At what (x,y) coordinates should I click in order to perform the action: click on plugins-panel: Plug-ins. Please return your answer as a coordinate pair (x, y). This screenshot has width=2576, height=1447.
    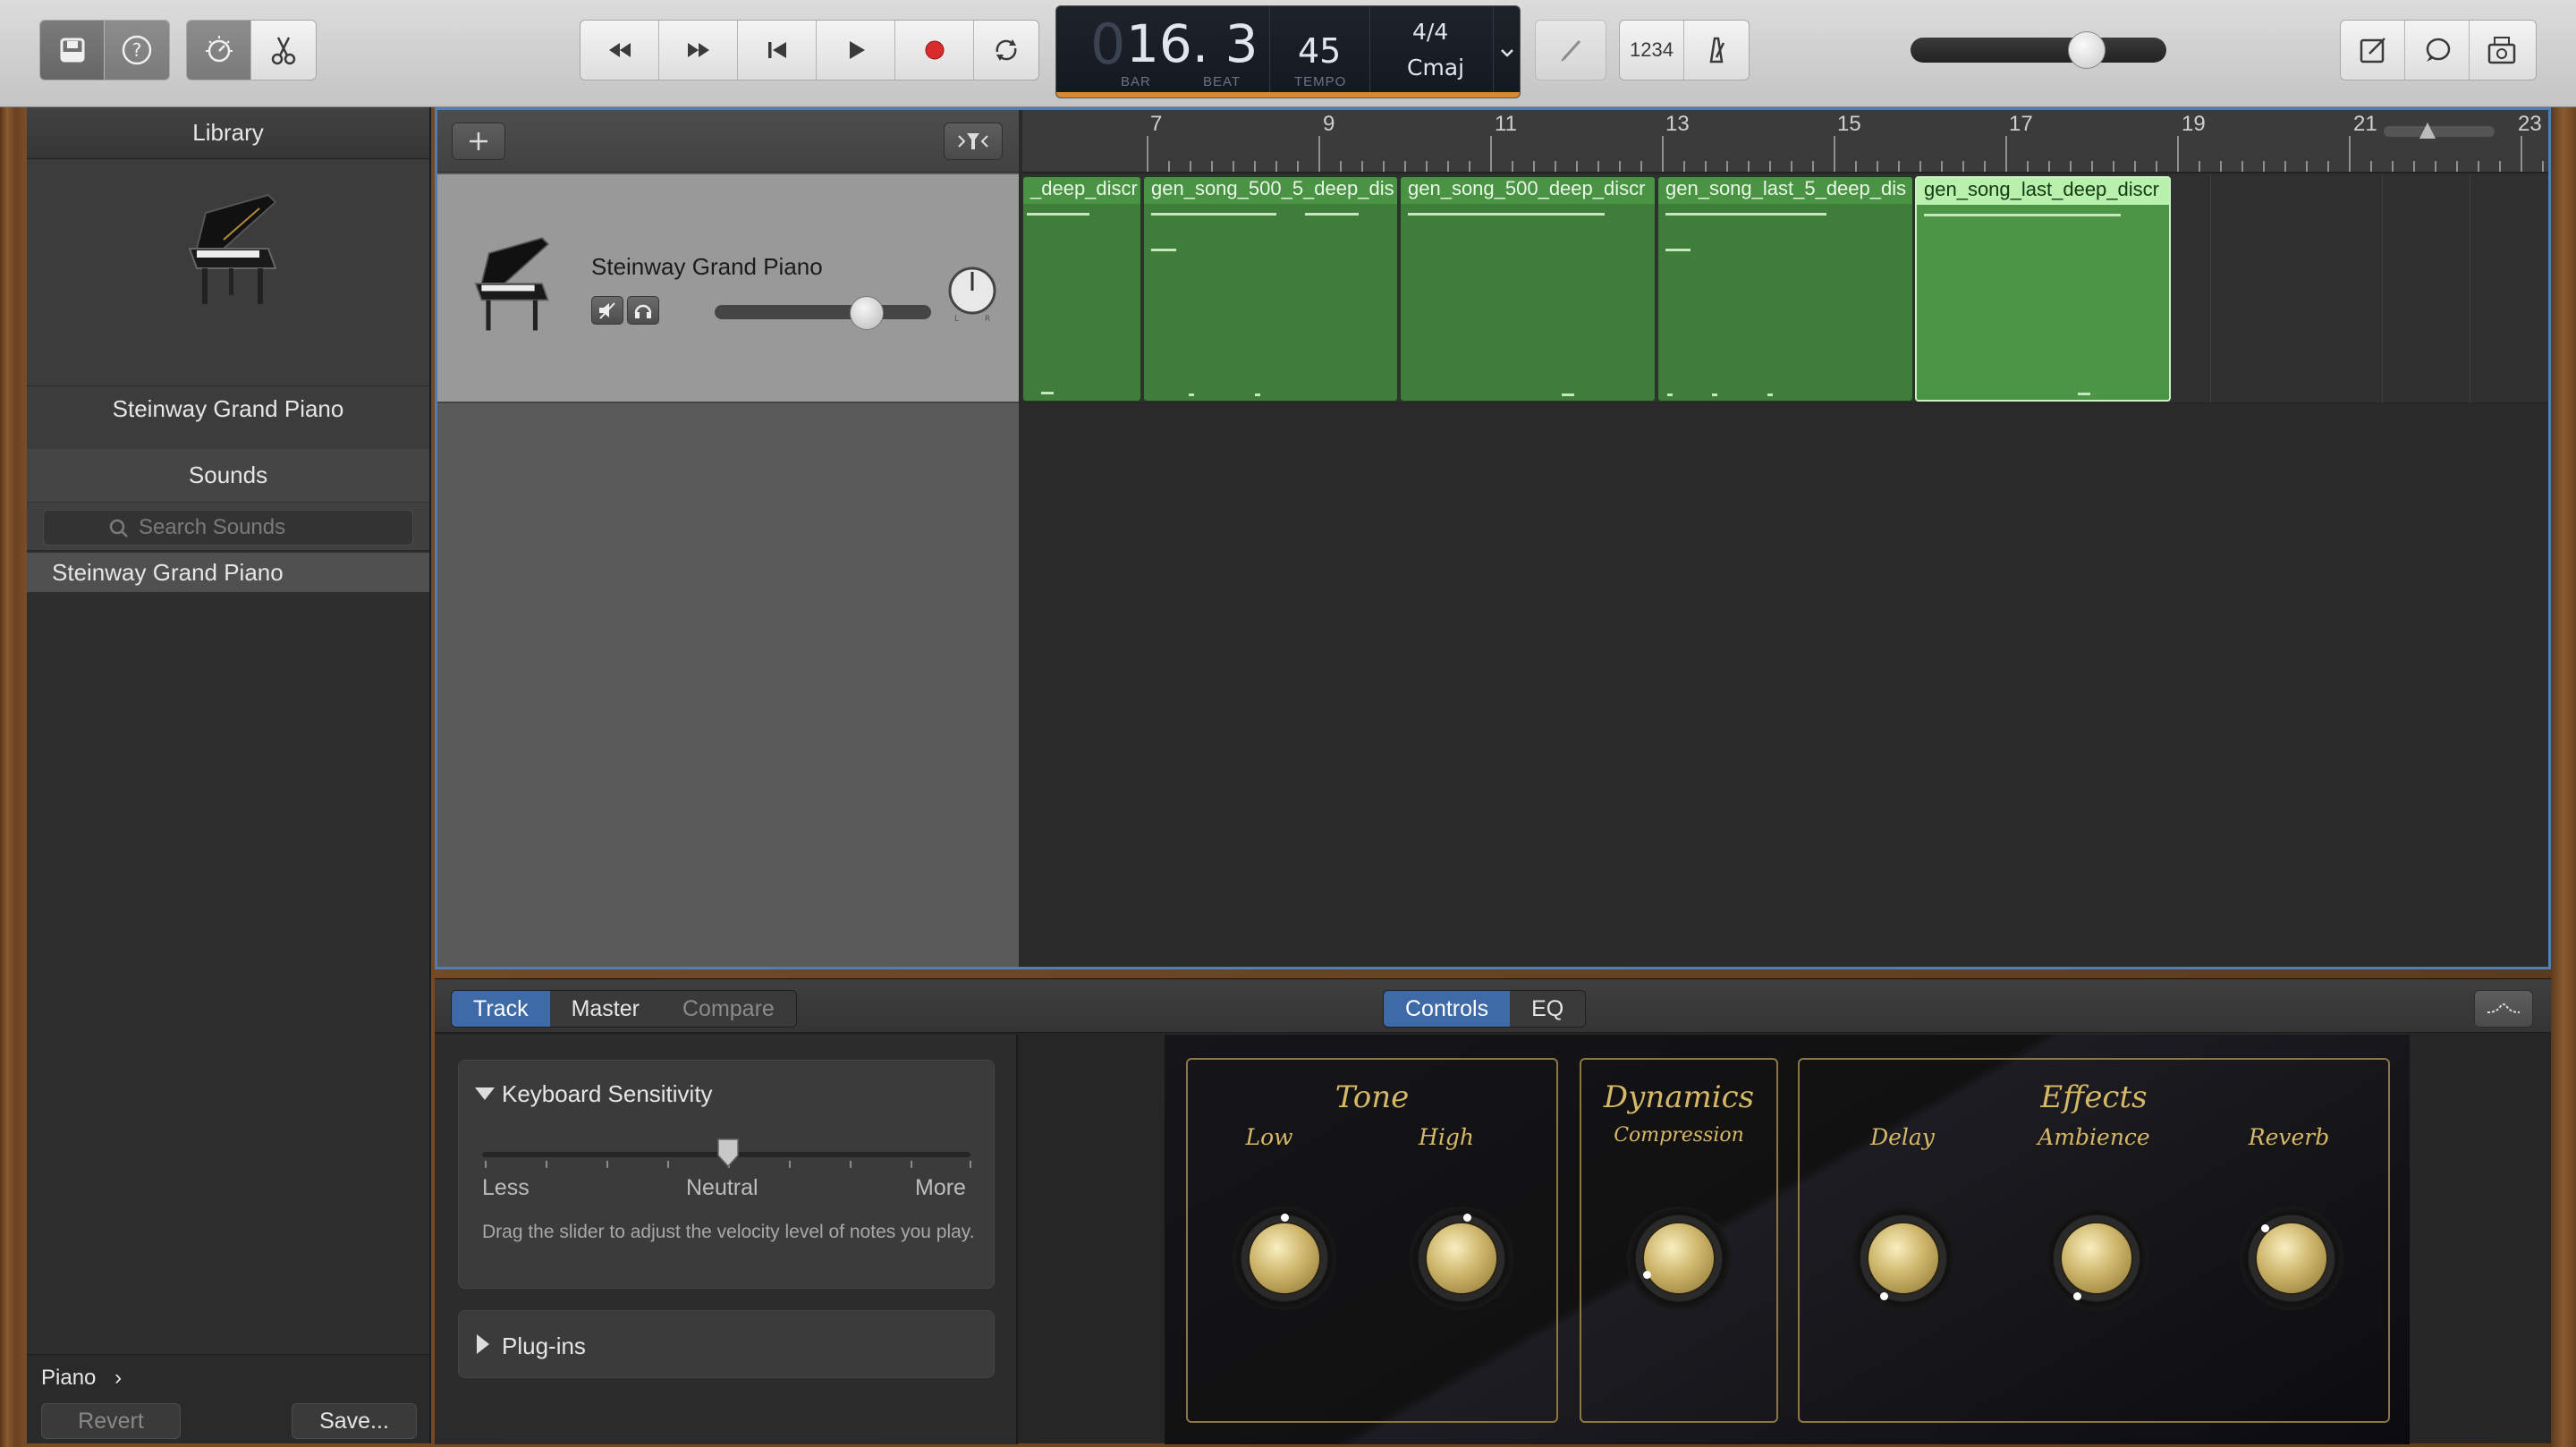
    Looking at the image, I should click on (726, 1344).